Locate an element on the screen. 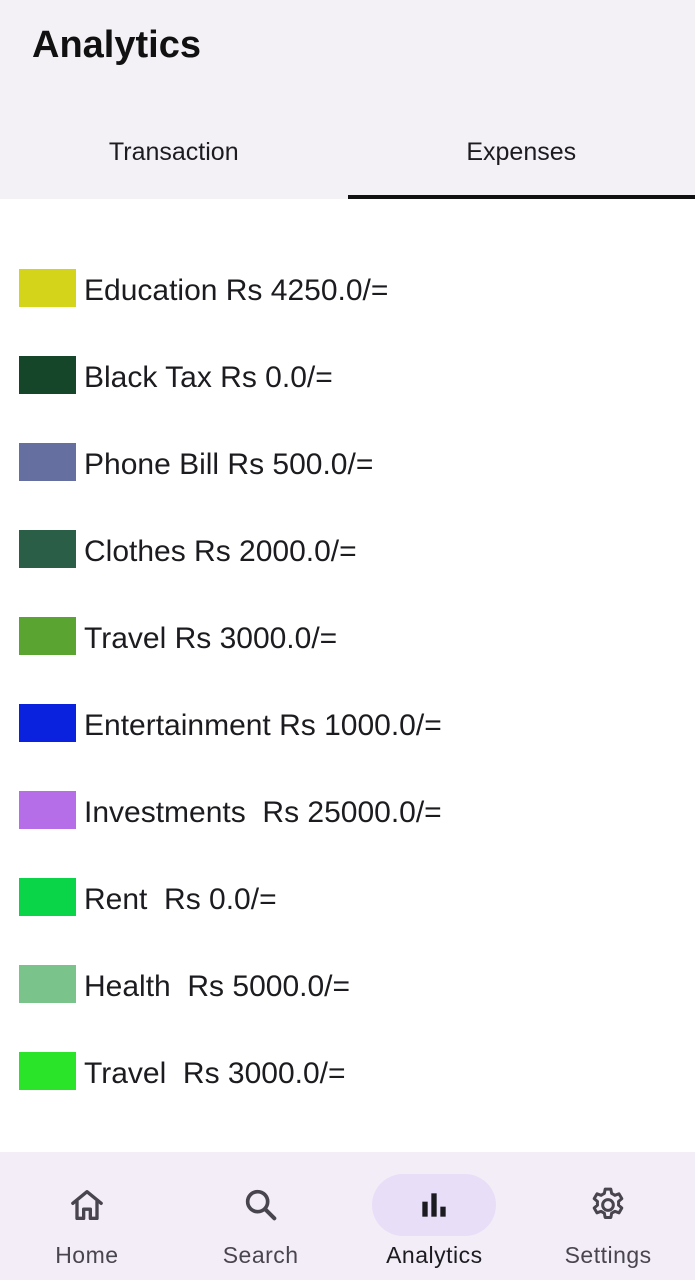  page-title: Analytics is located at coordinates (116, 45).